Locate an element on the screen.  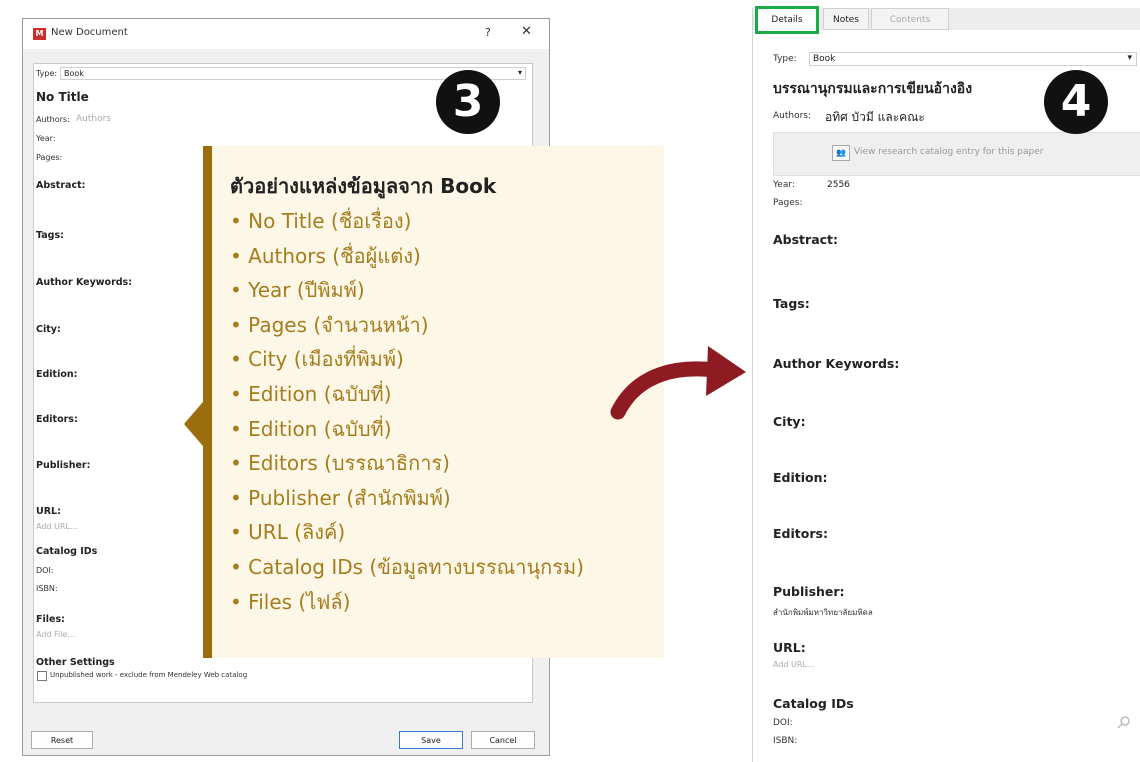
close-button: ✕ is located at coordinates (526, 31).